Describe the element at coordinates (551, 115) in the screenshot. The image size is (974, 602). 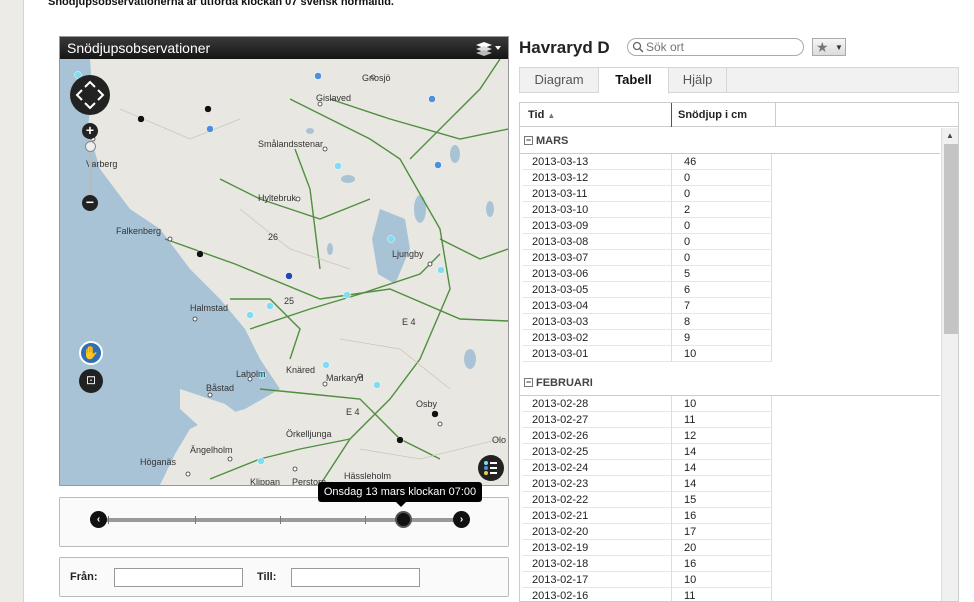
I see `sort-ascending-icon: ▲` at that location.